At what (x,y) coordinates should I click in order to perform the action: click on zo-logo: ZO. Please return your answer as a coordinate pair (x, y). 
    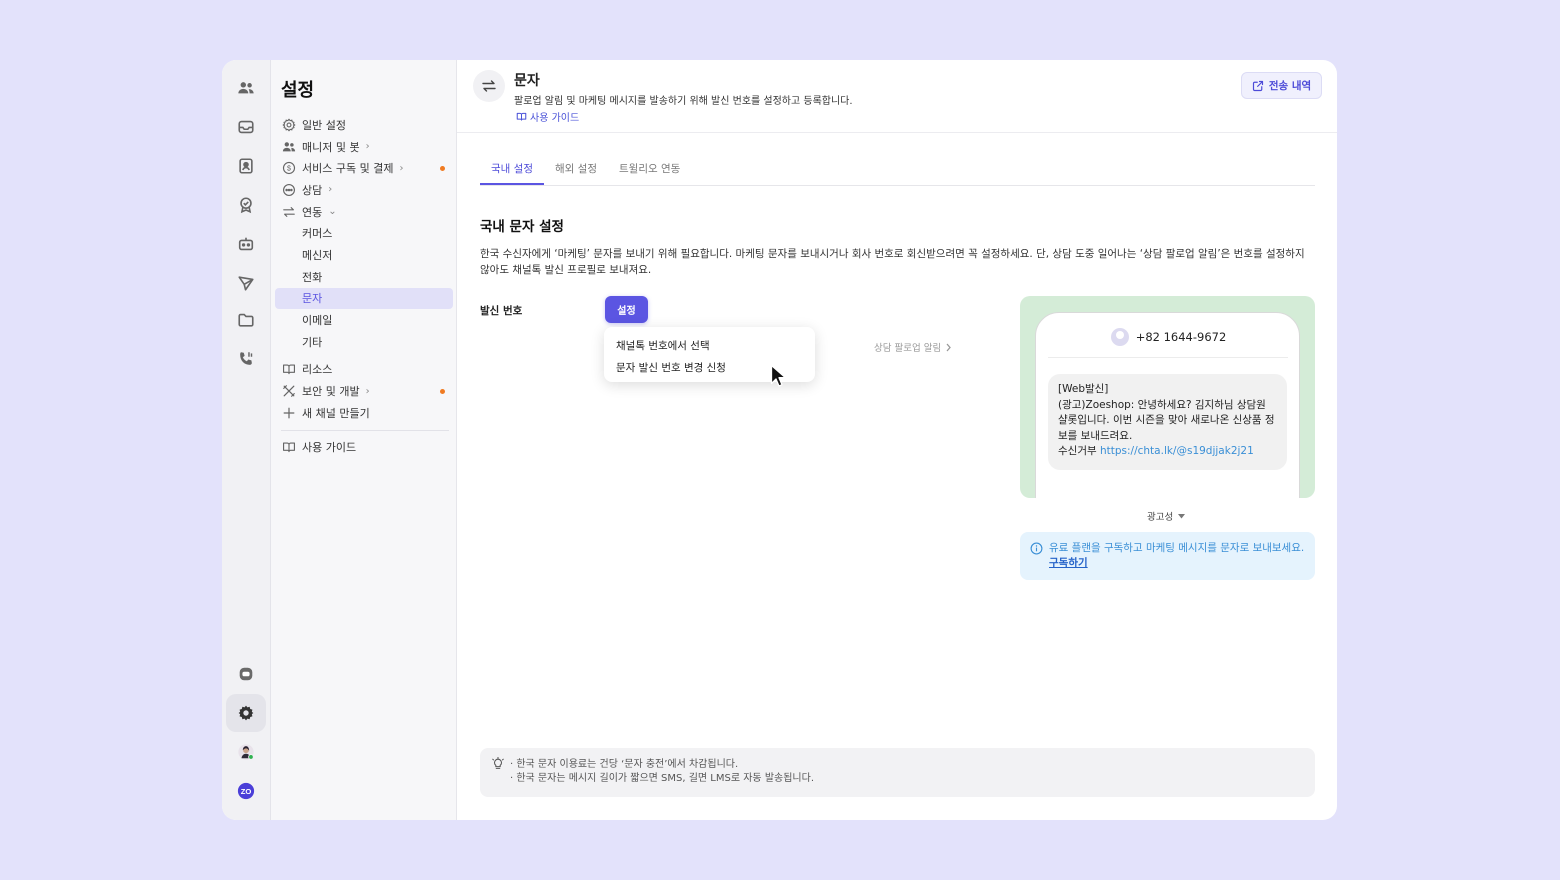
    Looking at the image, I should click on (246, 791).